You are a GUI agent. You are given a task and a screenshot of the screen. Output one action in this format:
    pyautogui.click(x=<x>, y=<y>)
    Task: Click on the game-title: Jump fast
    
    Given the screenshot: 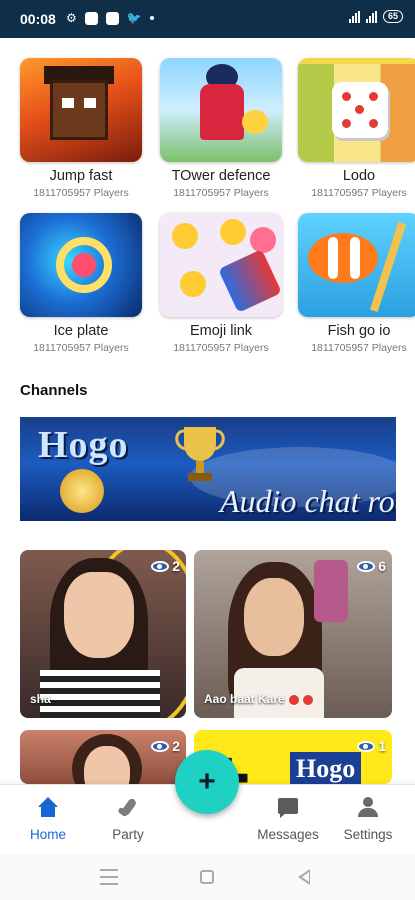 What is the action you would take?
    pyautogui.click(x=81, y=176)
    